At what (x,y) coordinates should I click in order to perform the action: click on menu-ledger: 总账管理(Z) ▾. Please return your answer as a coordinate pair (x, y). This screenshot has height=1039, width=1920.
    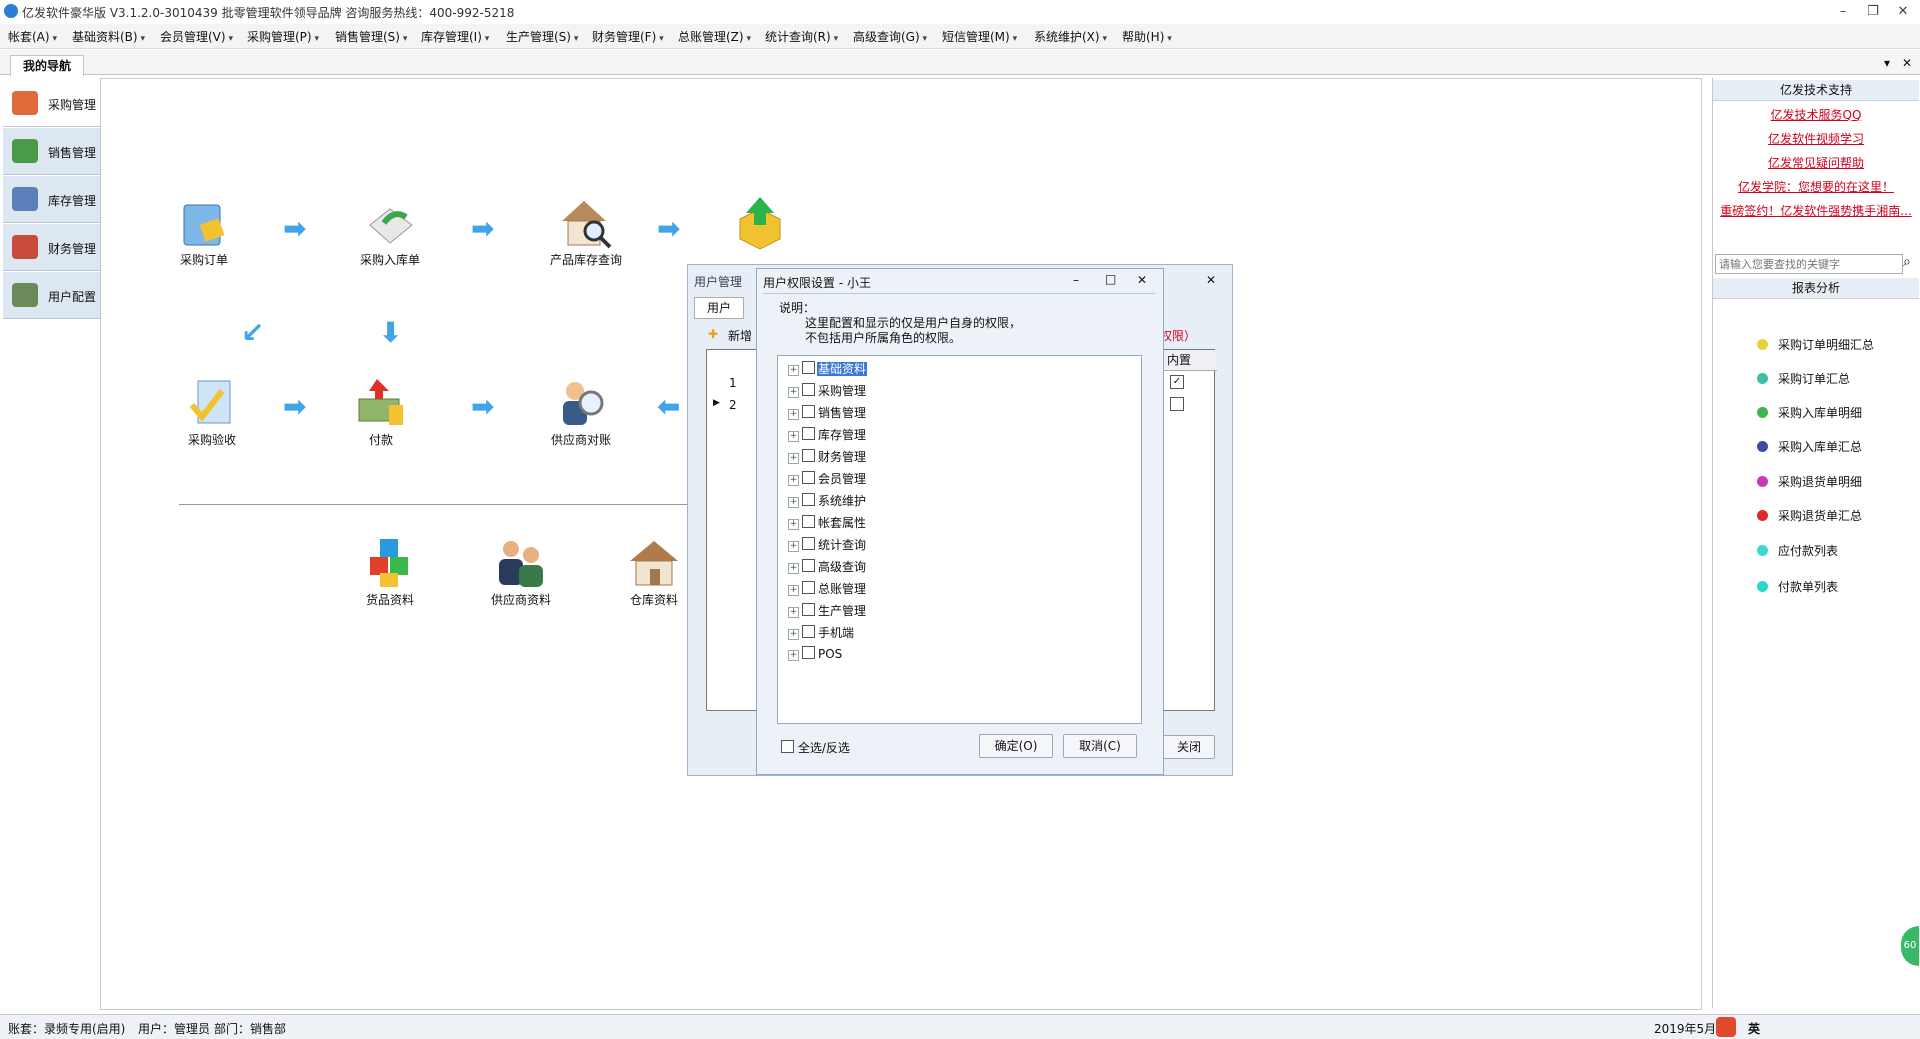
    Looking at the image, I should click on (714, 36).